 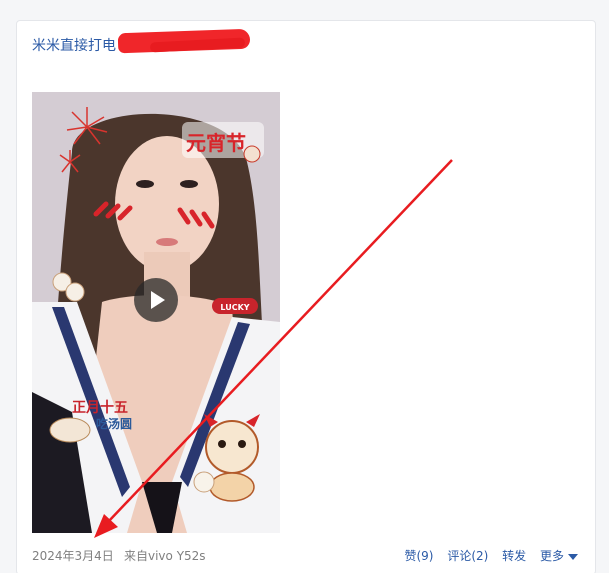 I want to click on sticker-line1-text: 正月十五, so click(x=100, y=407).